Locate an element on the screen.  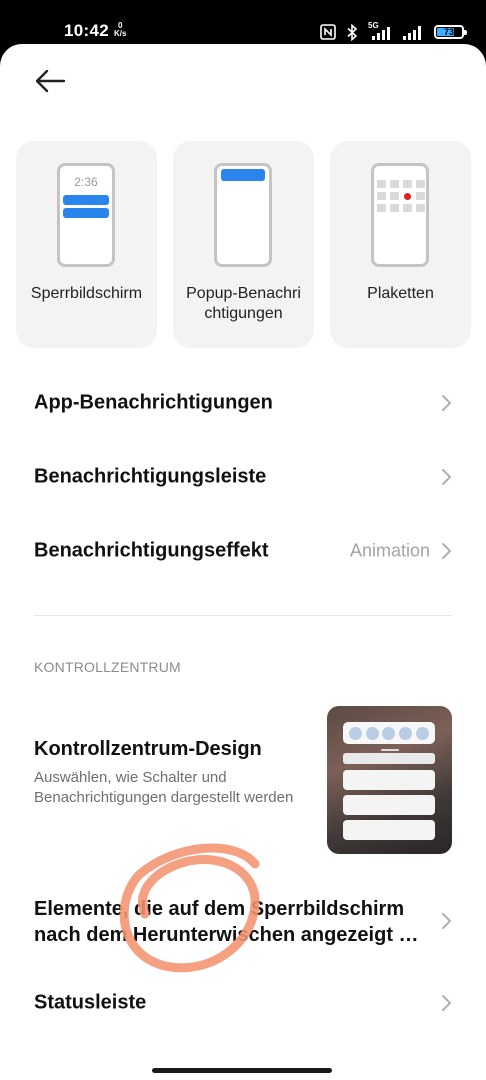
status-icons: 5G 73 is located at coordinates (393, 32).